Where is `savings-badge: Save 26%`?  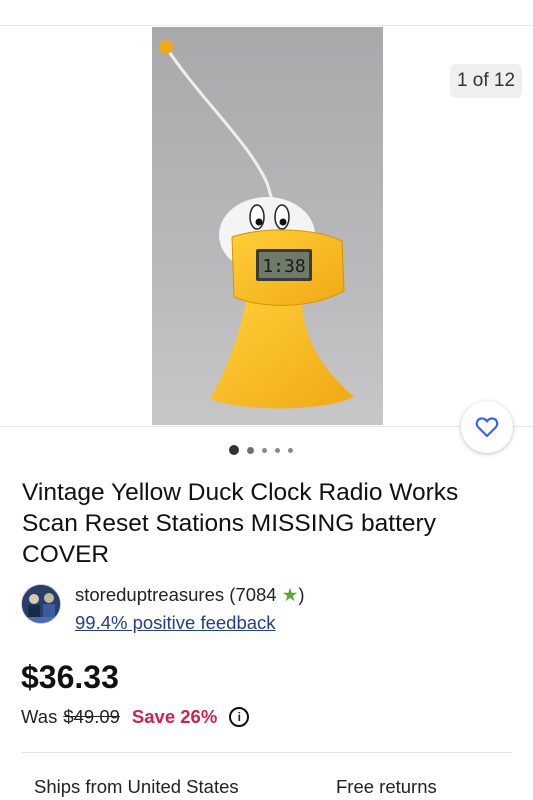
savings-badge: Save 26% is located at coordinates (174, 716).